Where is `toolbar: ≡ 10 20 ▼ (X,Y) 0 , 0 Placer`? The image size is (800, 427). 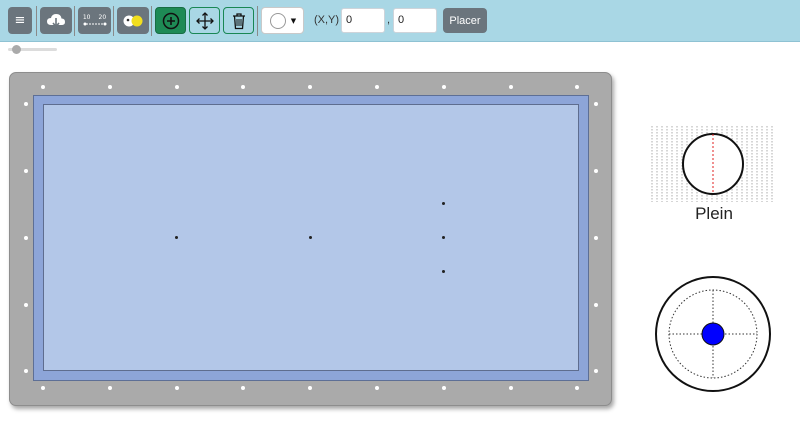
toolbar: ≡ 10 20 ▼ (X,Y) 0 , 0 Placer is located at coordinates (400, 21).